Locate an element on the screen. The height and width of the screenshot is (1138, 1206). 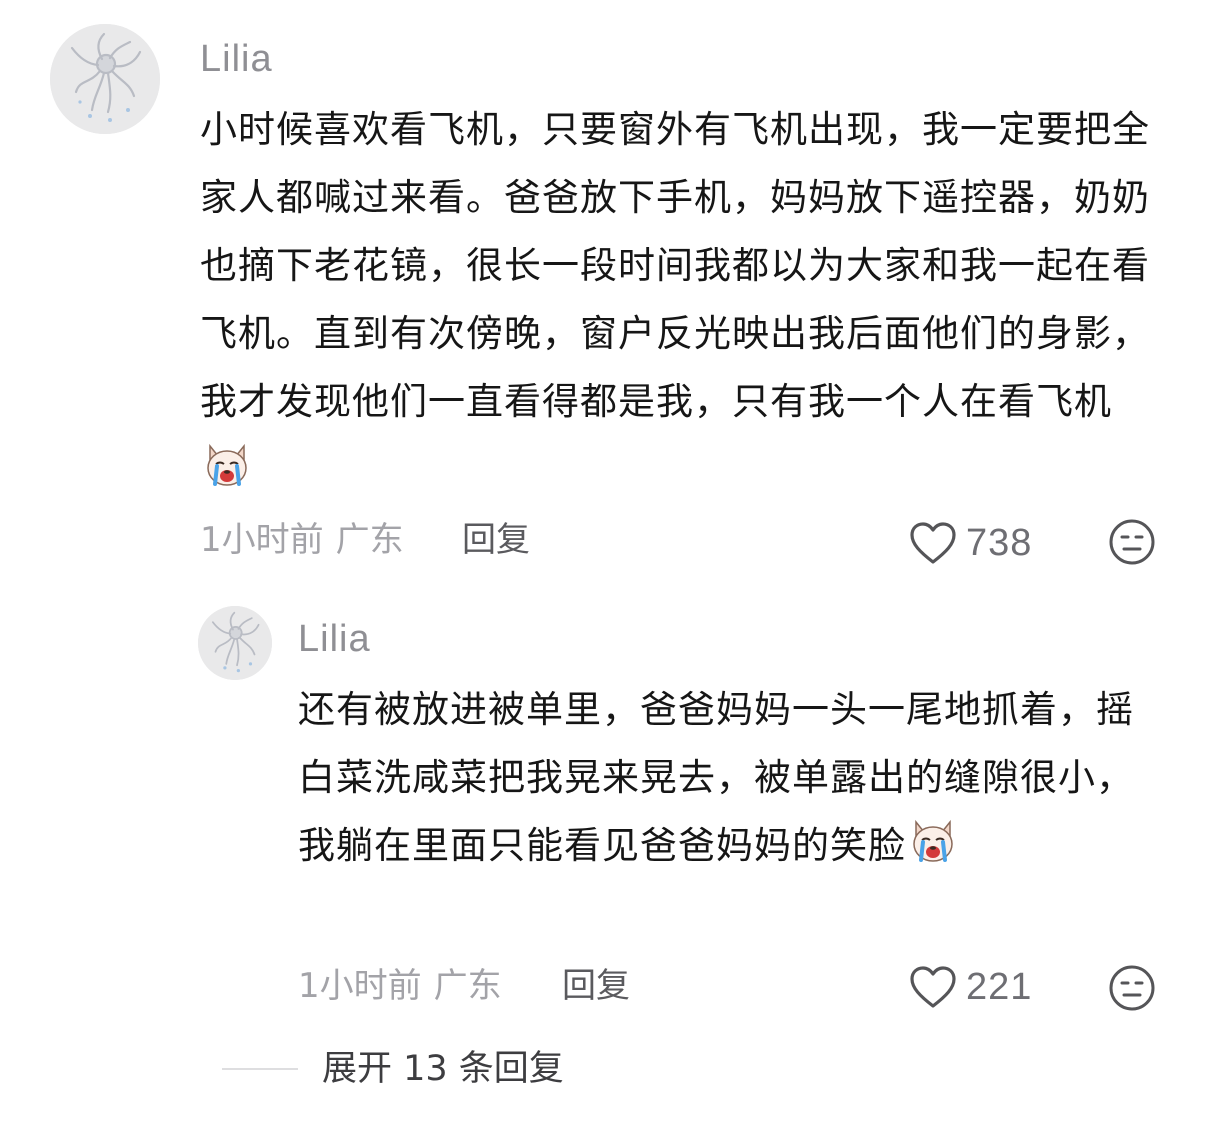
comment-meta: 1小时前 广东 is located at coordinates (302, 540).